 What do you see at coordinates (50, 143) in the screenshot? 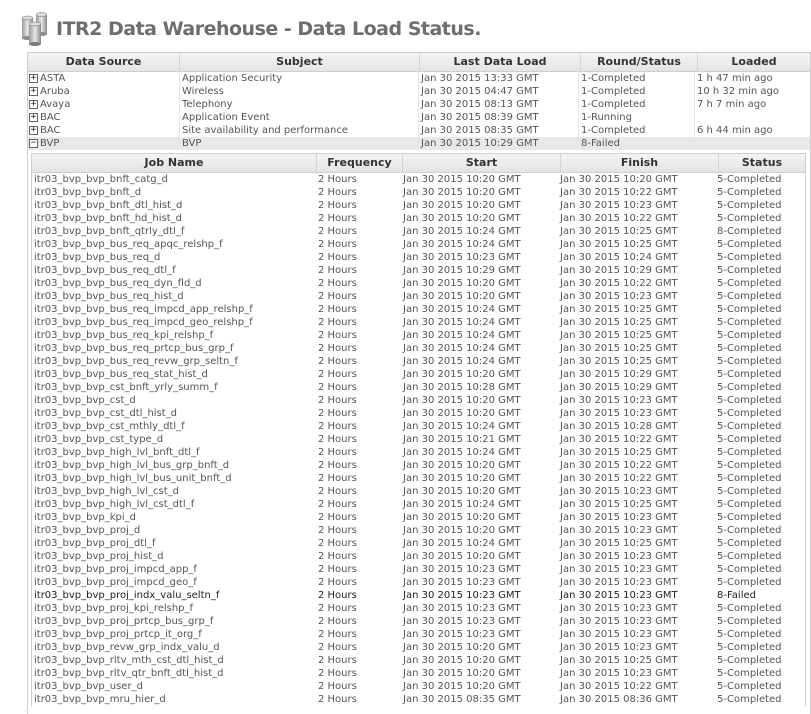
I see `source-name: BVP` at bounding box center [50, 143].